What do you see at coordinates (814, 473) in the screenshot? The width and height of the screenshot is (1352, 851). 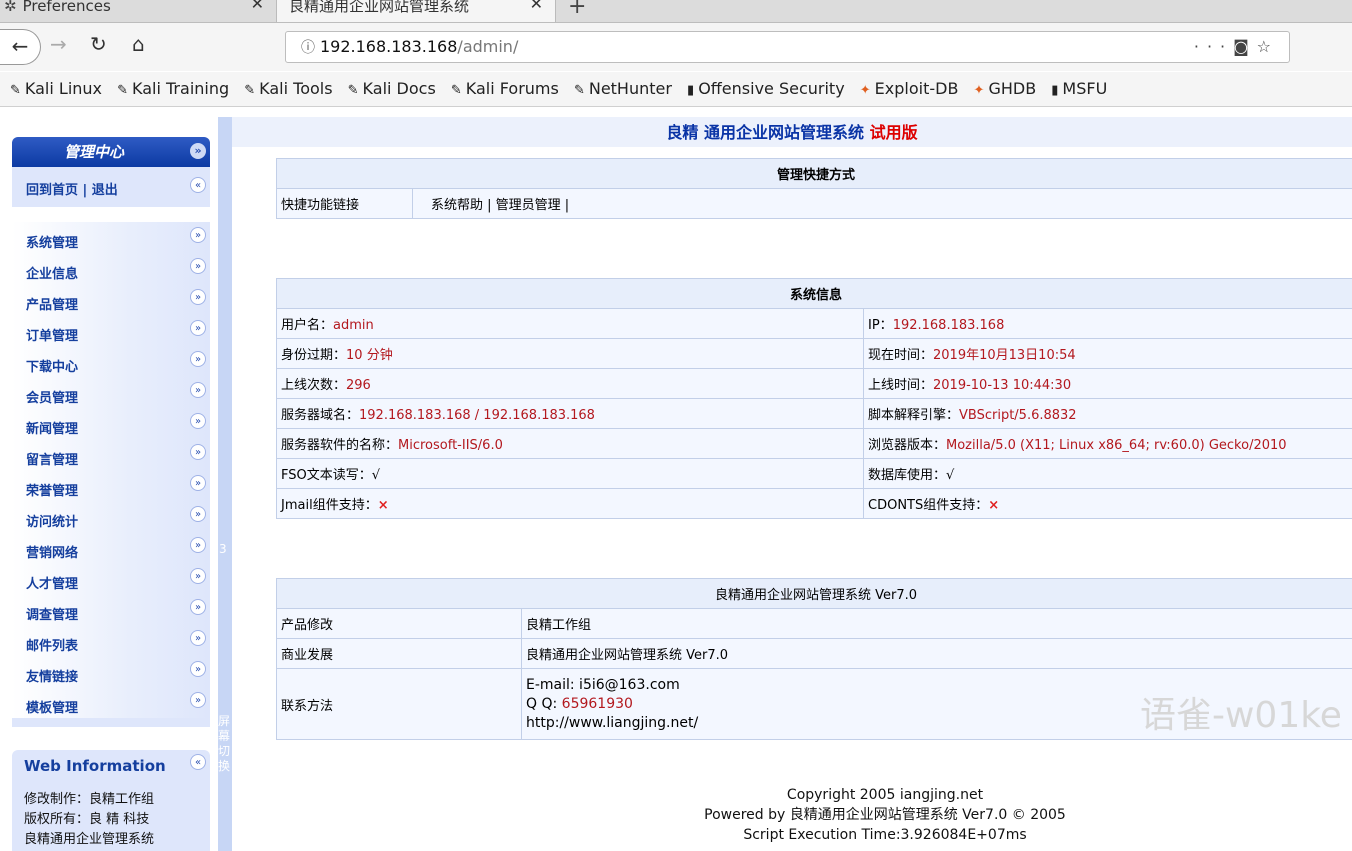 I see `table-row: FSO文本读写：√ 数据库使用：√` at bounding box center [814, 473].